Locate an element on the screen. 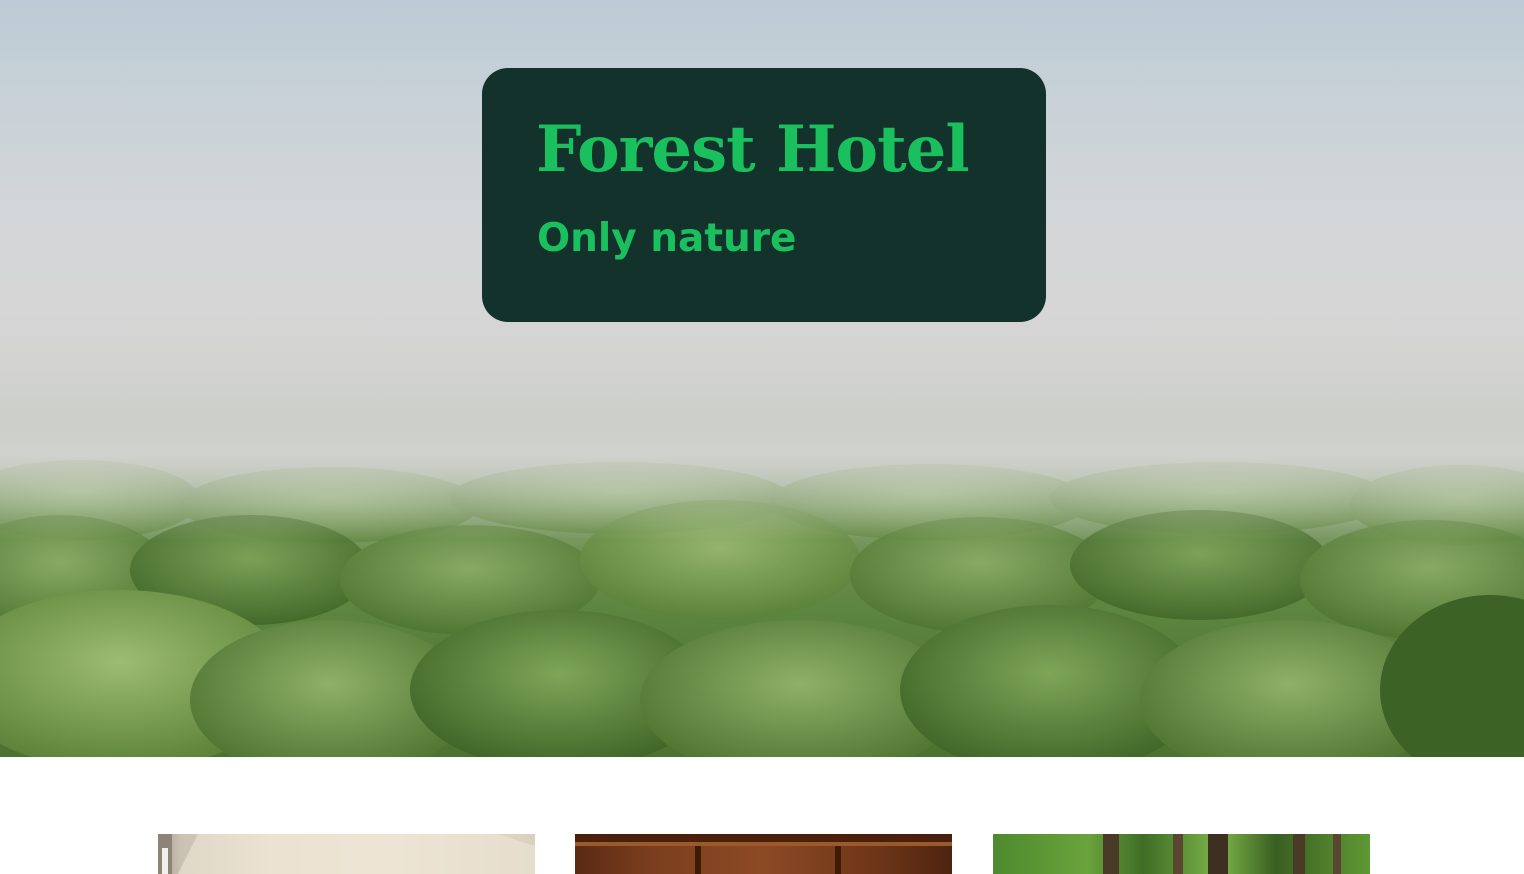 The width and height of the screenshot is (1524, 874). hotel-title-card: Forest Hotel Only nature is located at coordinates (764, 195).